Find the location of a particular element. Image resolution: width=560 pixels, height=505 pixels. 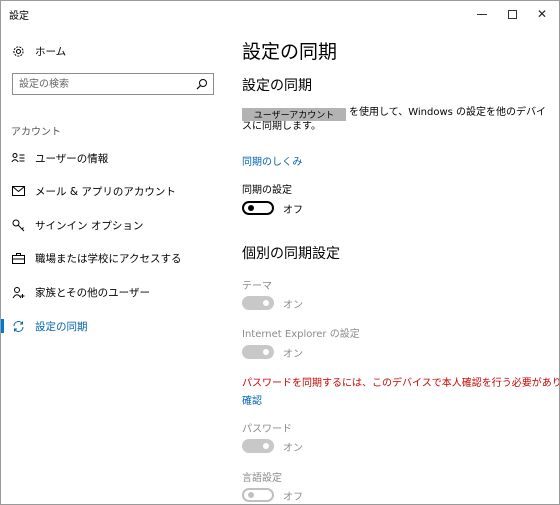

person-add-icon is located at coordinates (18, 292).